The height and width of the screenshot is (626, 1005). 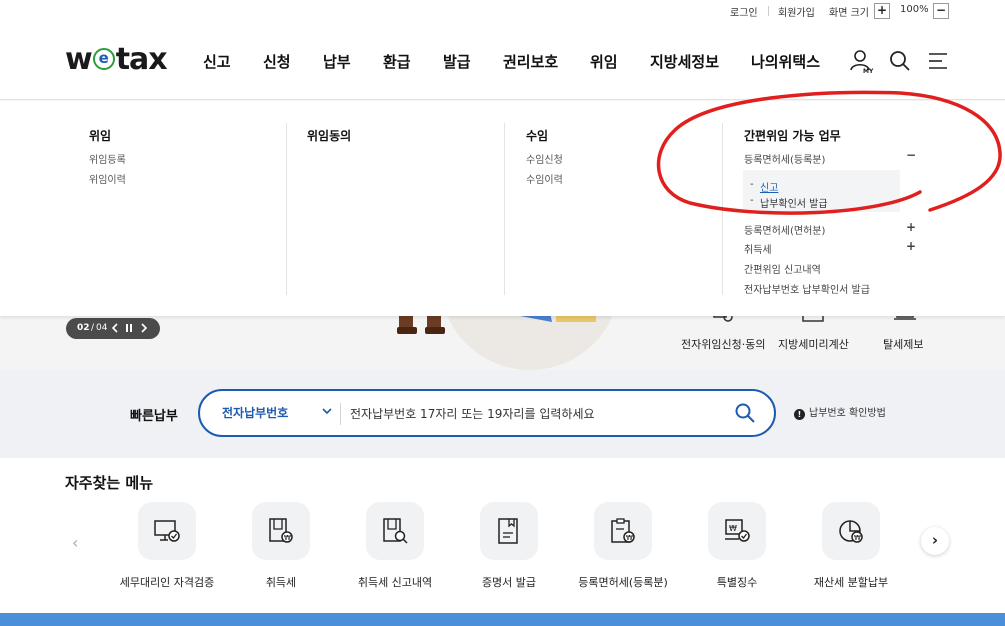 I want to click on clipboard-won-icon: ₩, so click(x=623, y=530).